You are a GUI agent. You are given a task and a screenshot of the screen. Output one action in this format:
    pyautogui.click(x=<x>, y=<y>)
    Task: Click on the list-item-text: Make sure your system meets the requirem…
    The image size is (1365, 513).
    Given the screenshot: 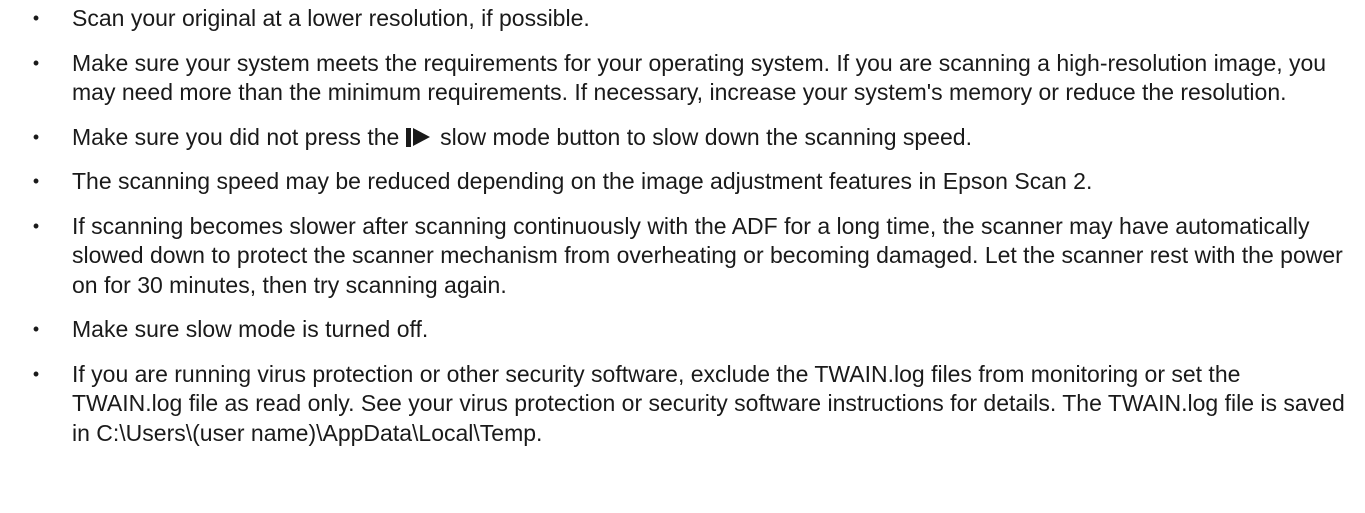 What is the action you would take?
    pyautogui.click(x=699, y=77)
    